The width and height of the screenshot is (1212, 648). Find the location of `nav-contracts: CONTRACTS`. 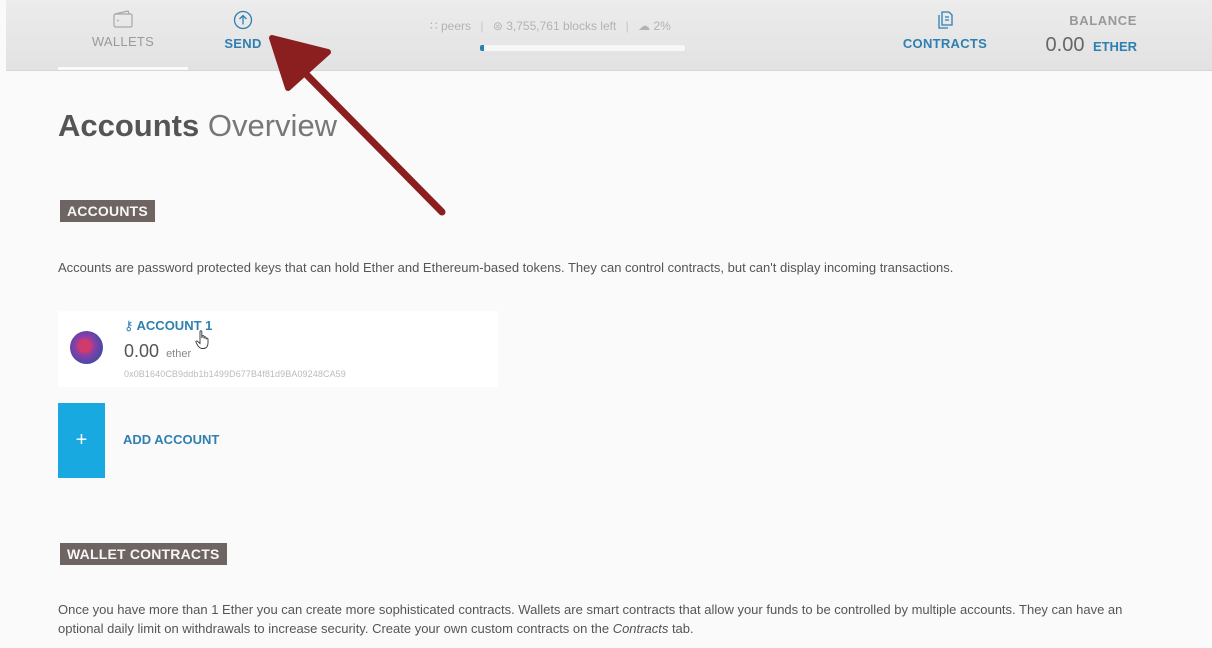

nav-contracts: CONTRACTS is located at coordinates (945, 35).